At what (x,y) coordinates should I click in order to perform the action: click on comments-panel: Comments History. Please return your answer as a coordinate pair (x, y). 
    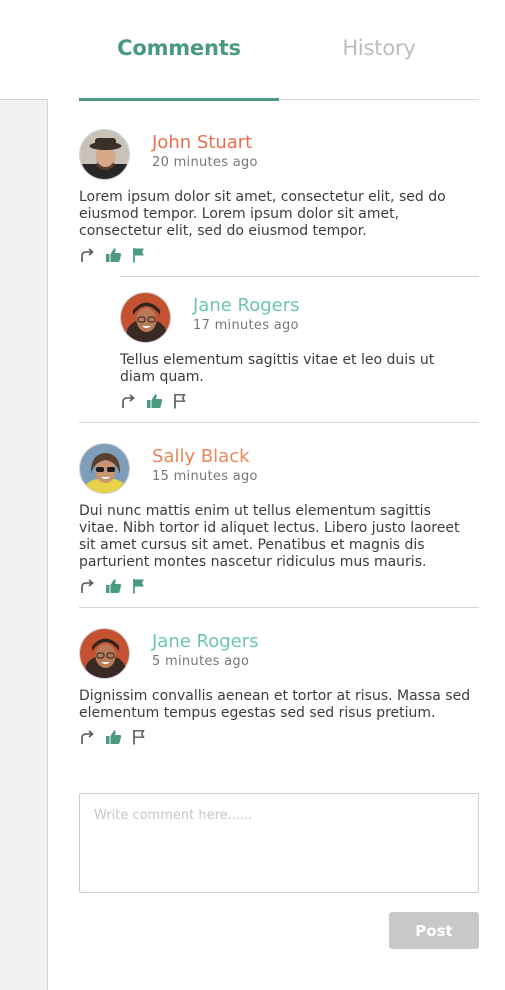
    Looking at the image, I should click on (279, 50).